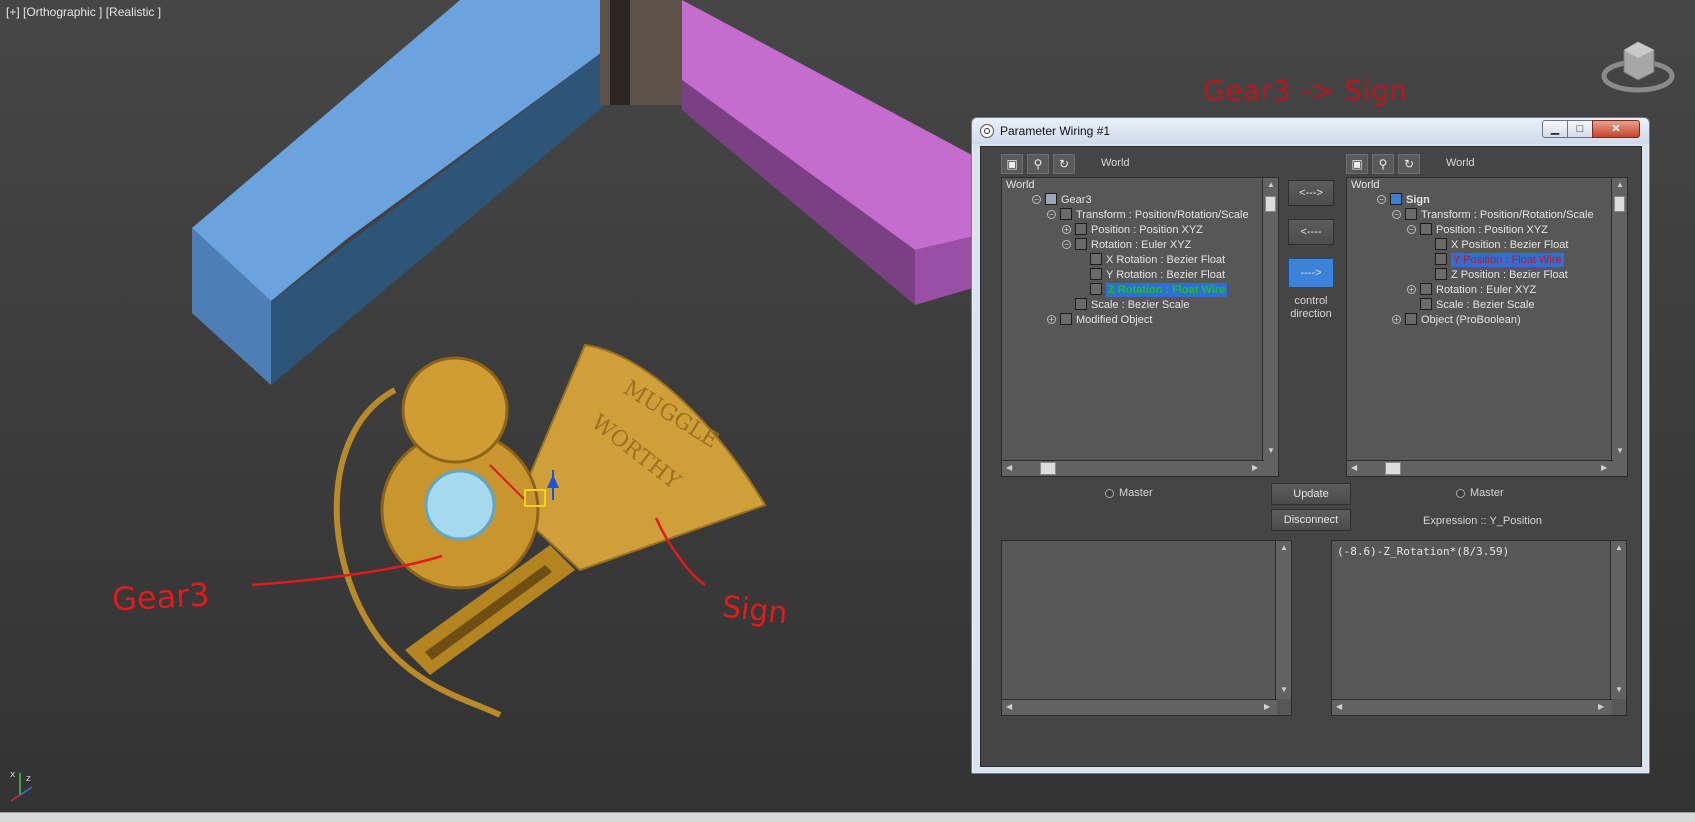 This screenshot has width=1695, height=822. I want to click on axis-label-z: z, so click(28, 779).